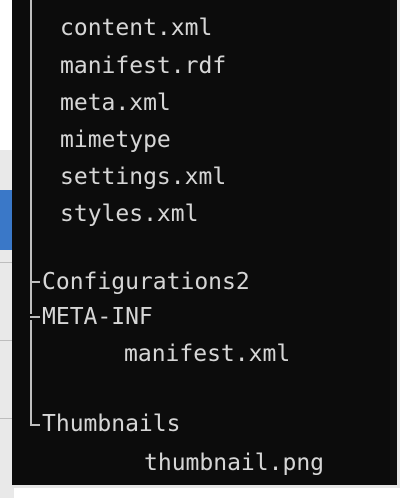 This screenshot has height=498, width=404. I want to click on file-meta-xml: meta.xml, so click(115, 103).